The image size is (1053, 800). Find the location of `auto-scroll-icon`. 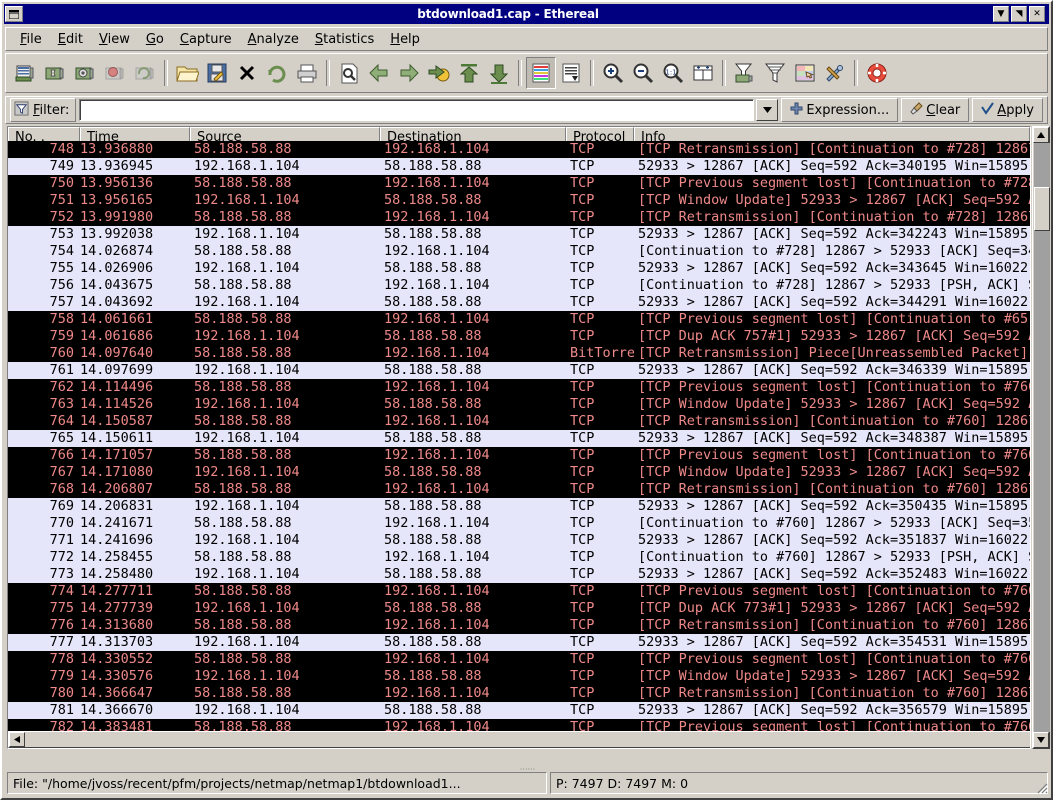

auto-scroll-icon is located at coordinates (571, 73).